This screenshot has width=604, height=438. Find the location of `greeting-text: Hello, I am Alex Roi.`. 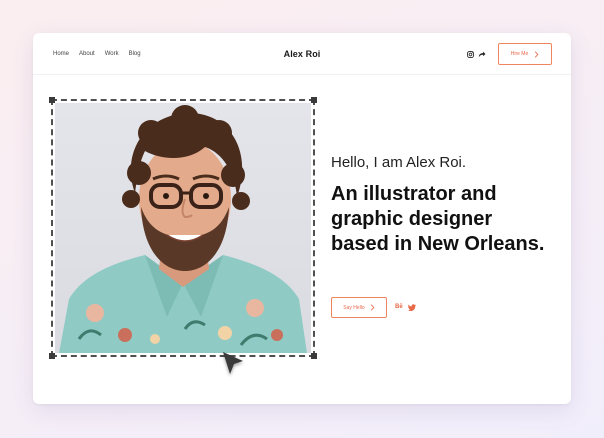

greeting-text: Hello, I am Alex Roi. is located at coordinates (399, 162).